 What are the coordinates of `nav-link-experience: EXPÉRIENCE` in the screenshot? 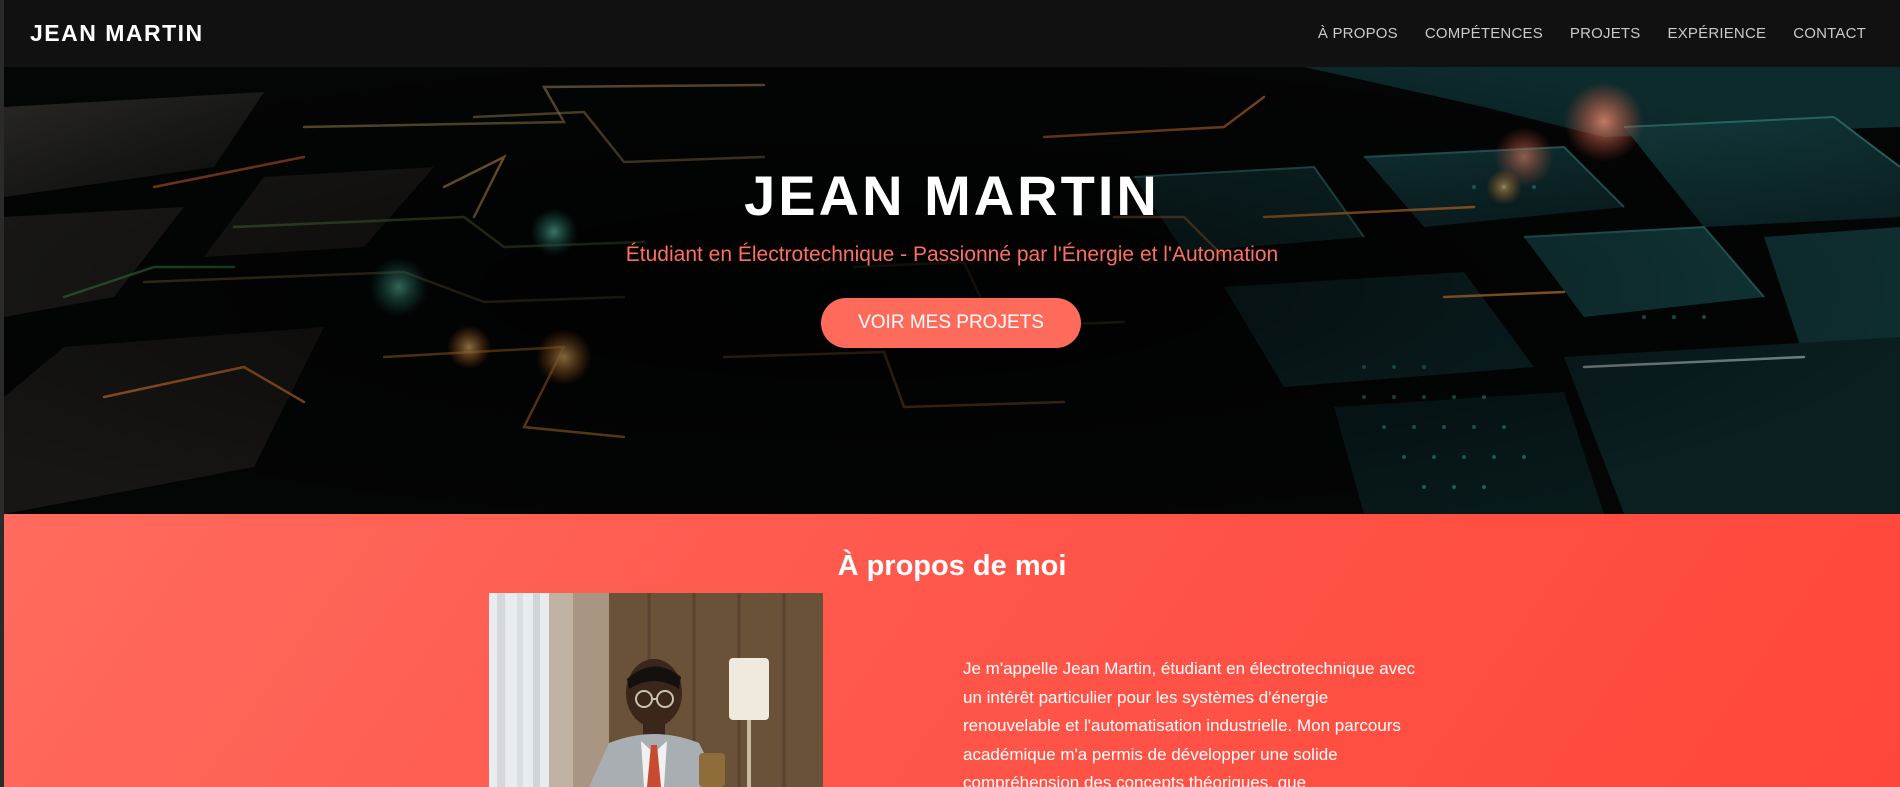 It's located at (1717, 33).